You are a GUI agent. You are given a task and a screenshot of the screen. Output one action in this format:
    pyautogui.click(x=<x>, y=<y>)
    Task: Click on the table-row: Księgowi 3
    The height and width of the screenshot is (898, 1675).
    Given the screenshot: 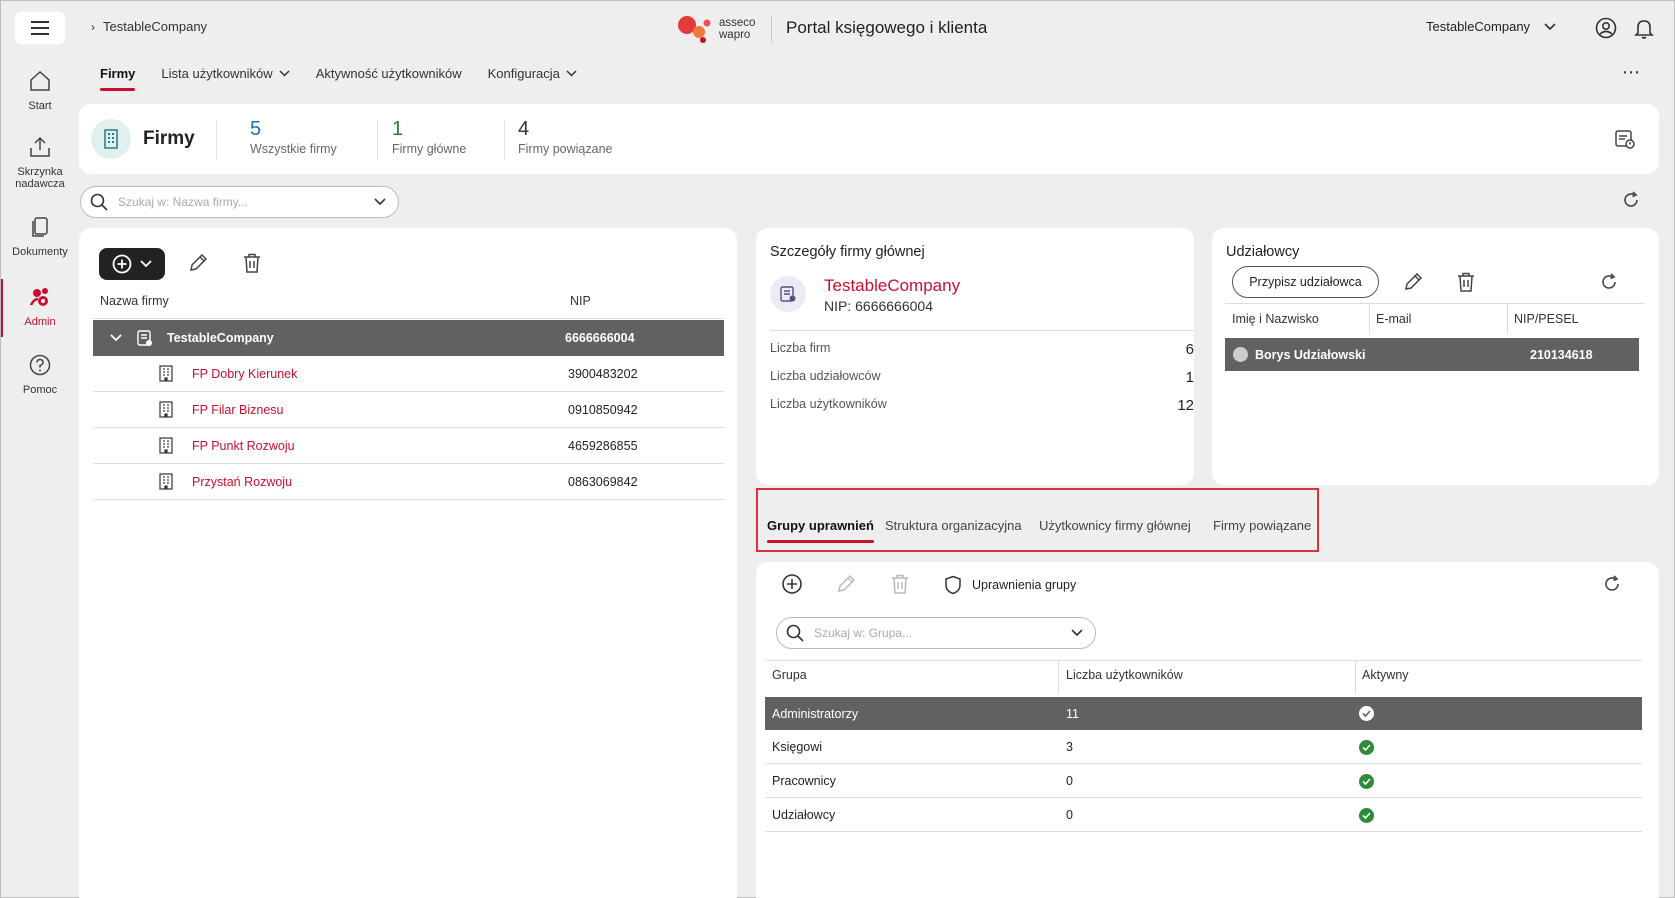 What is the action you would take?
    pyautogui.click(x=1203, y=747)
    